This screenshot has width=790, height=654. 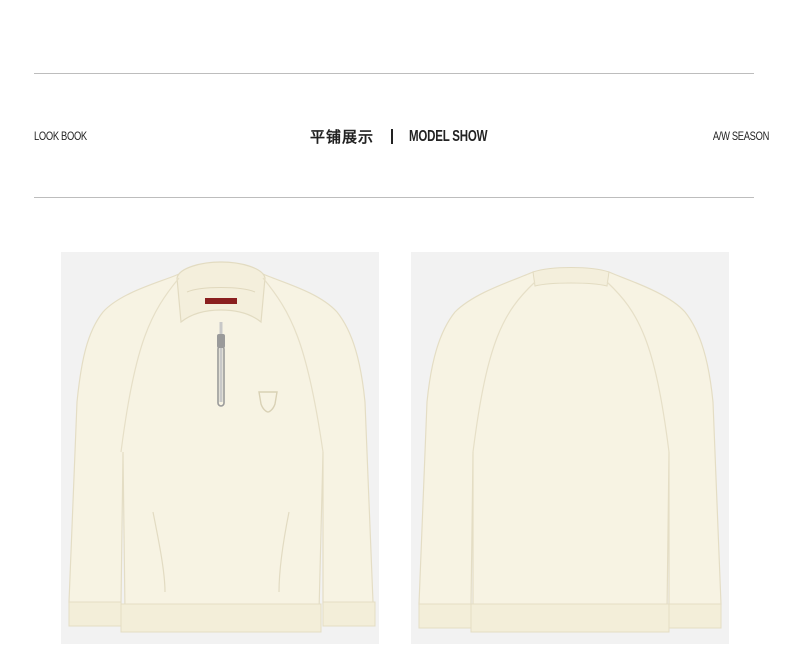 I want to click on section-title-en: MODEL SHOW, so click(x=448, y=136).